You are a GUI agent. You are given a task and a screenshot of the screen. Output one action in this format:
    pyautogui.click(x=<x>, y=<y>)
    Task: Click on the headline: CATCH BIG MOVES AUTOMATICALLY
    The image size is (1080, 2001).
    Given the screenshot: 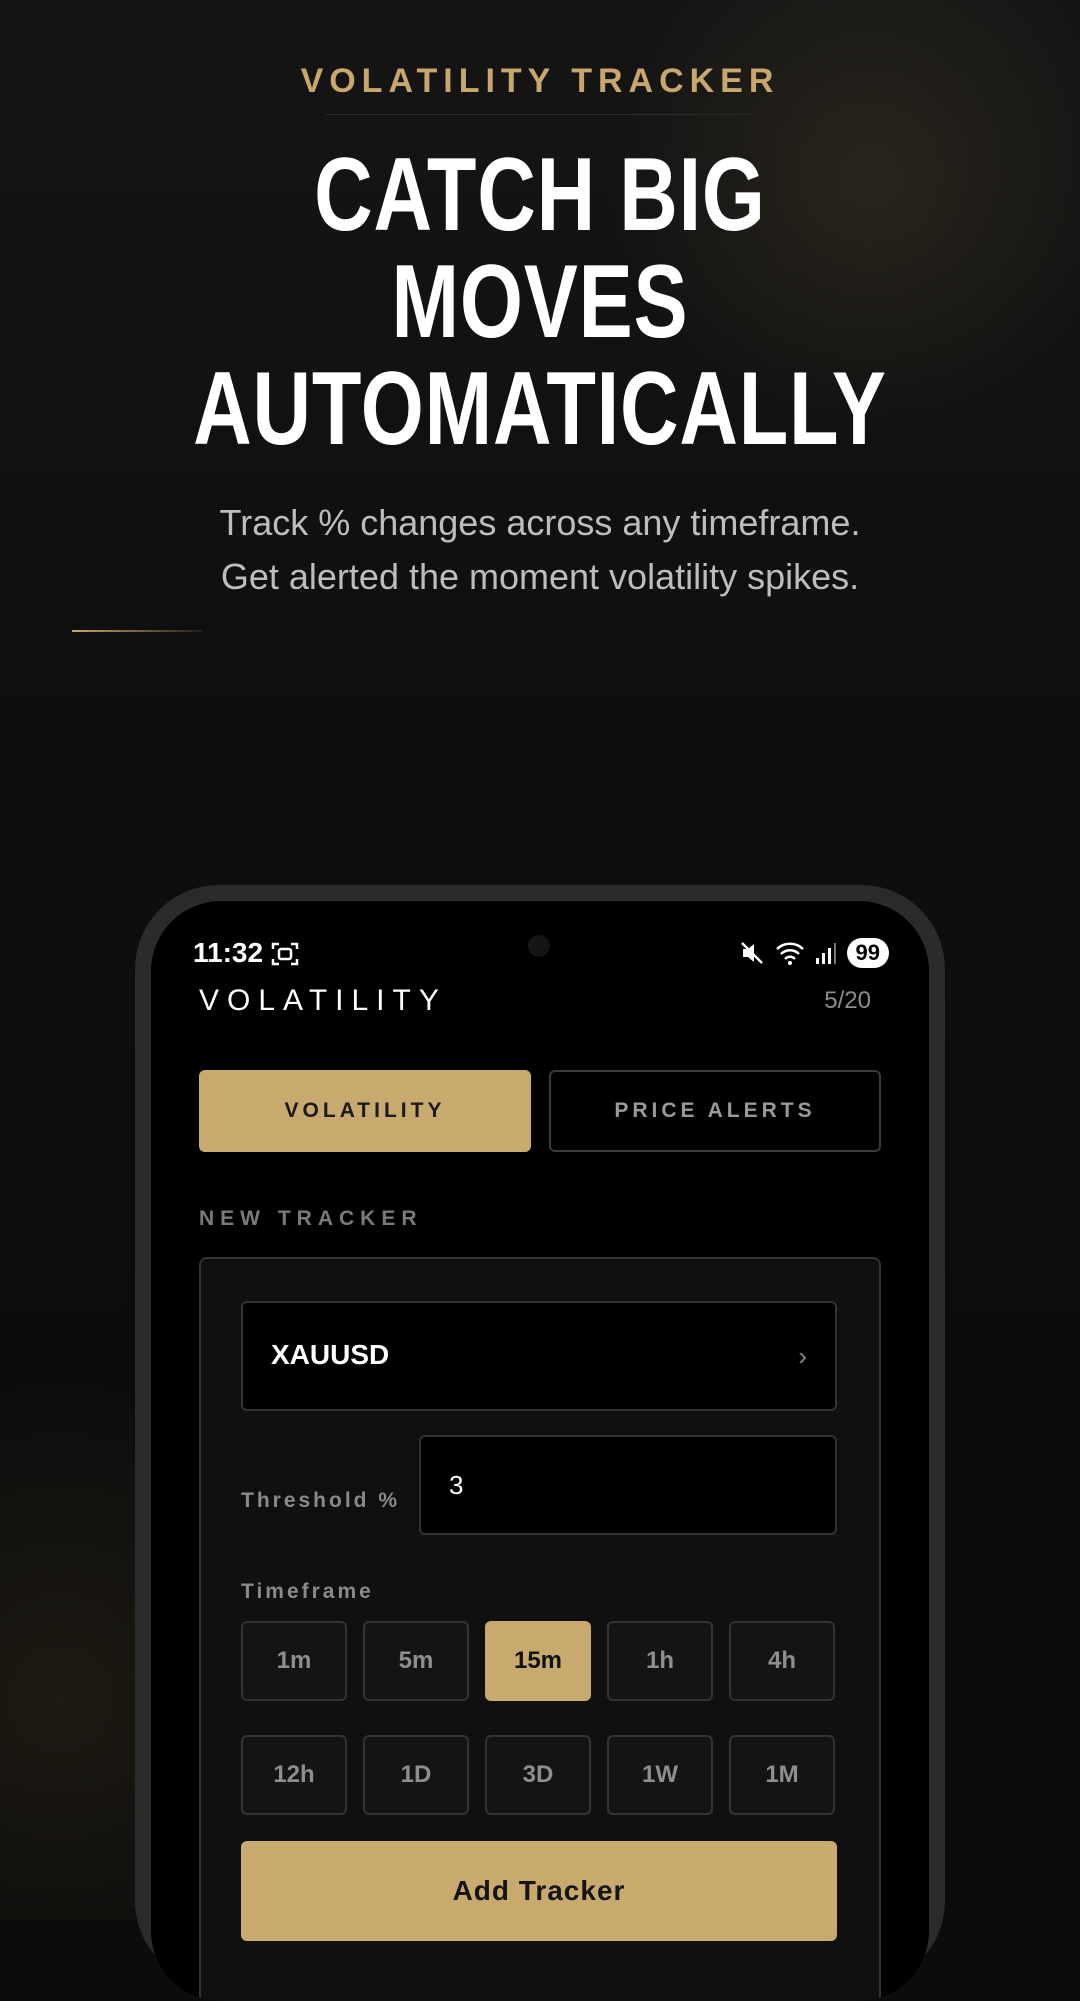 What is the action you would take?
    pyautogui.click(x=540, y=302)
    